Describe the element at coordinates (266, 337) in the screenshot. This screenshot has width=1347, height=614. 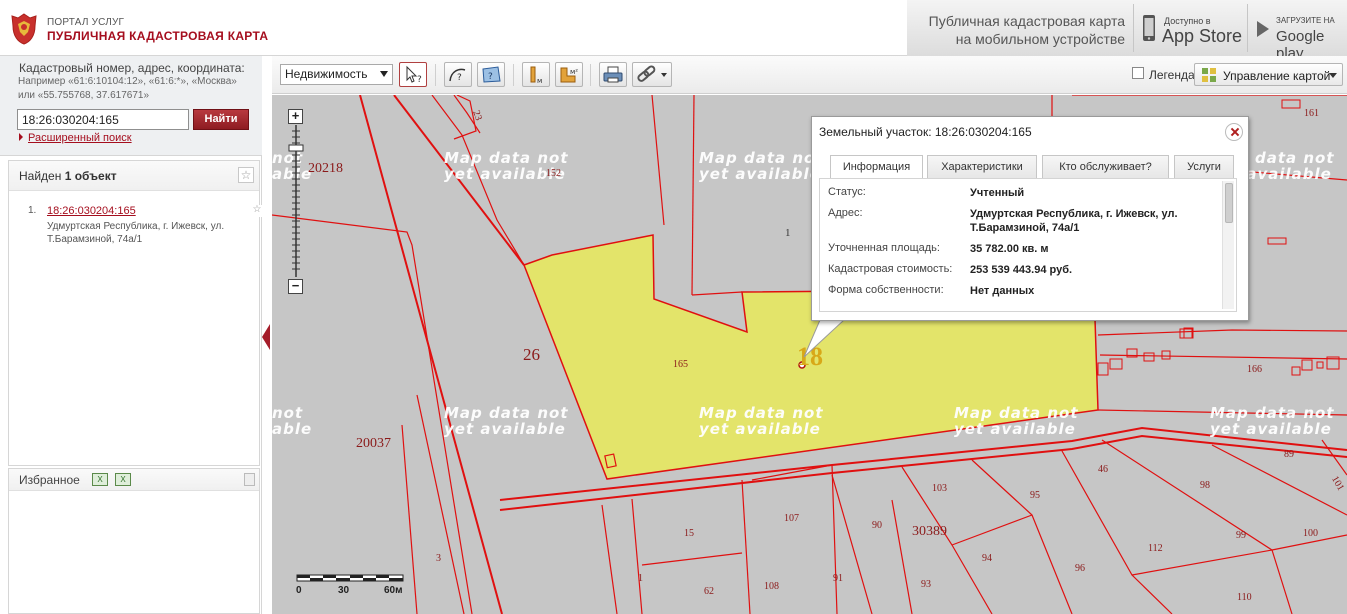
I see `collapse-panel-handle` at that location.